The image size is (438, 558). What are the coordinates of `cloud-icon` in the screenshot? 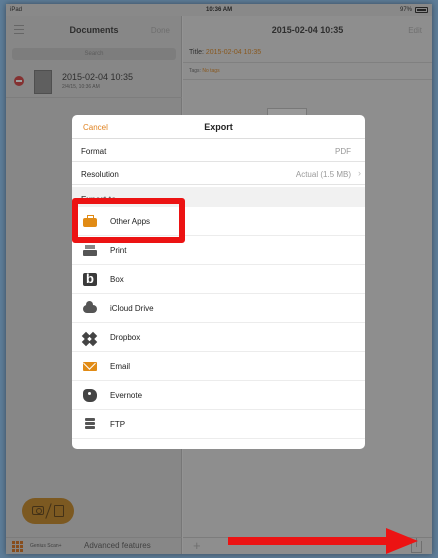 It's located at (90, 307).